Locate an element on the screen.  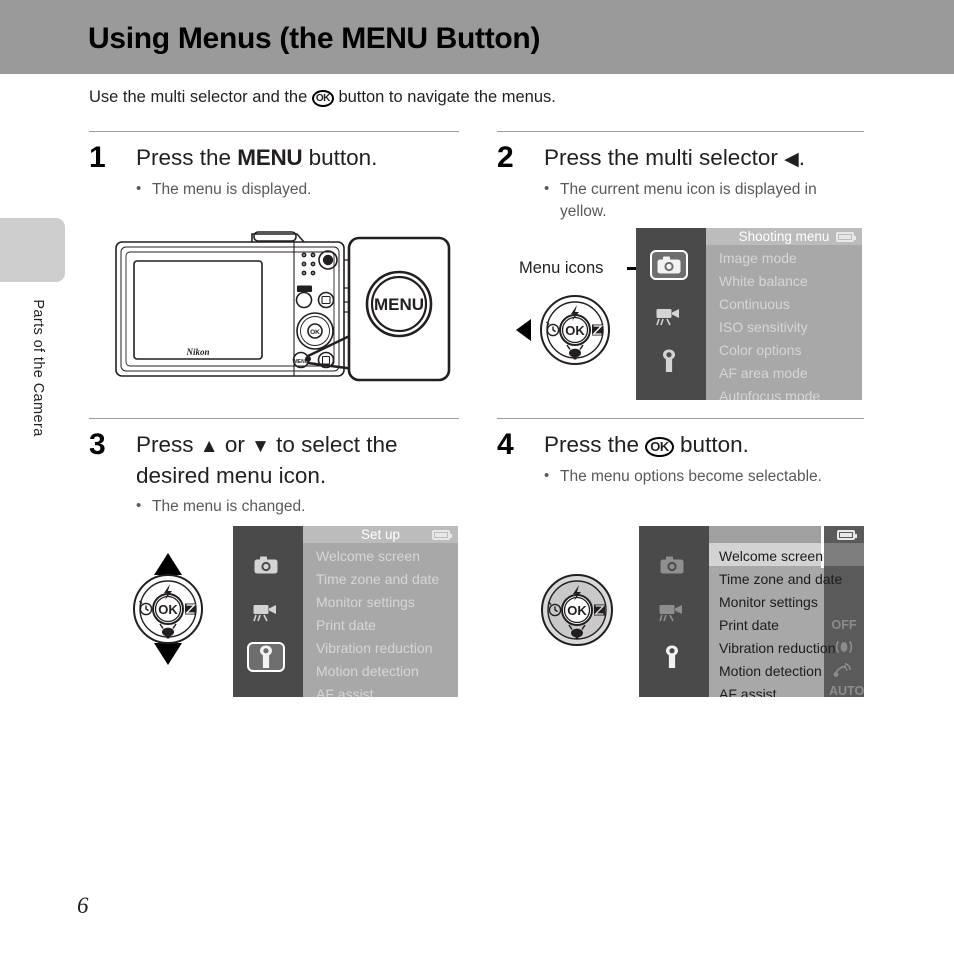
left-direction-arrow is located at coordinates (523, 330).